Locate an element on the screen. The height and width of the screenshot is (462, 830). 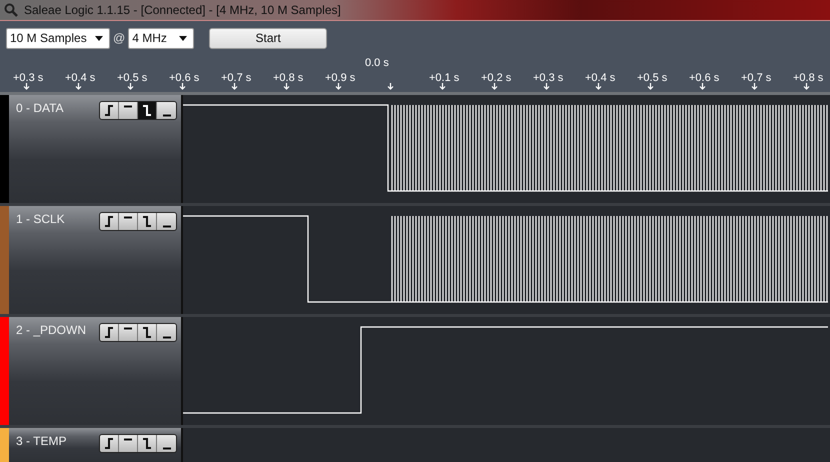
samples-dropdown: 10 M Samples is located at coordinates (58, 38).